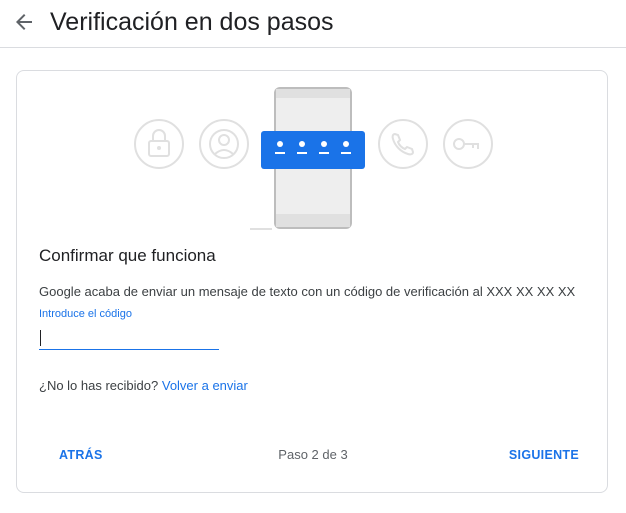 Image resolution: width=626 pixels, height=513 pixels. I want to click on text-caret, so click(40, 338).